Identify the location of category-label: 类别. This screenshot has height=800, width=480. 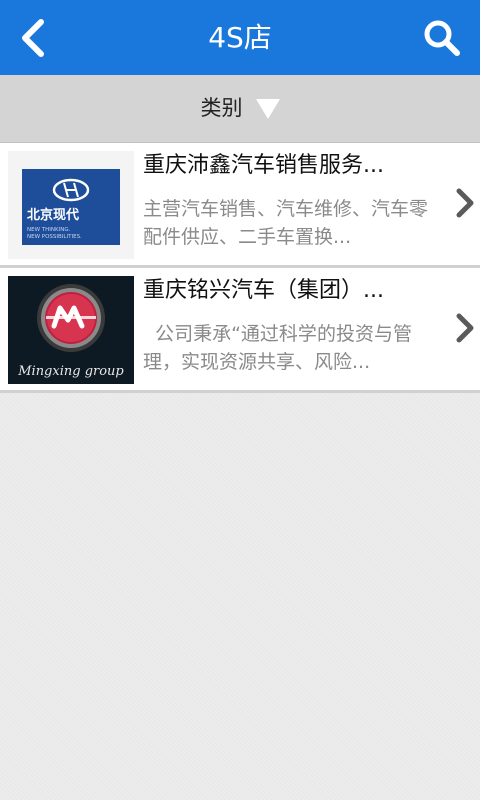
(221, 108).